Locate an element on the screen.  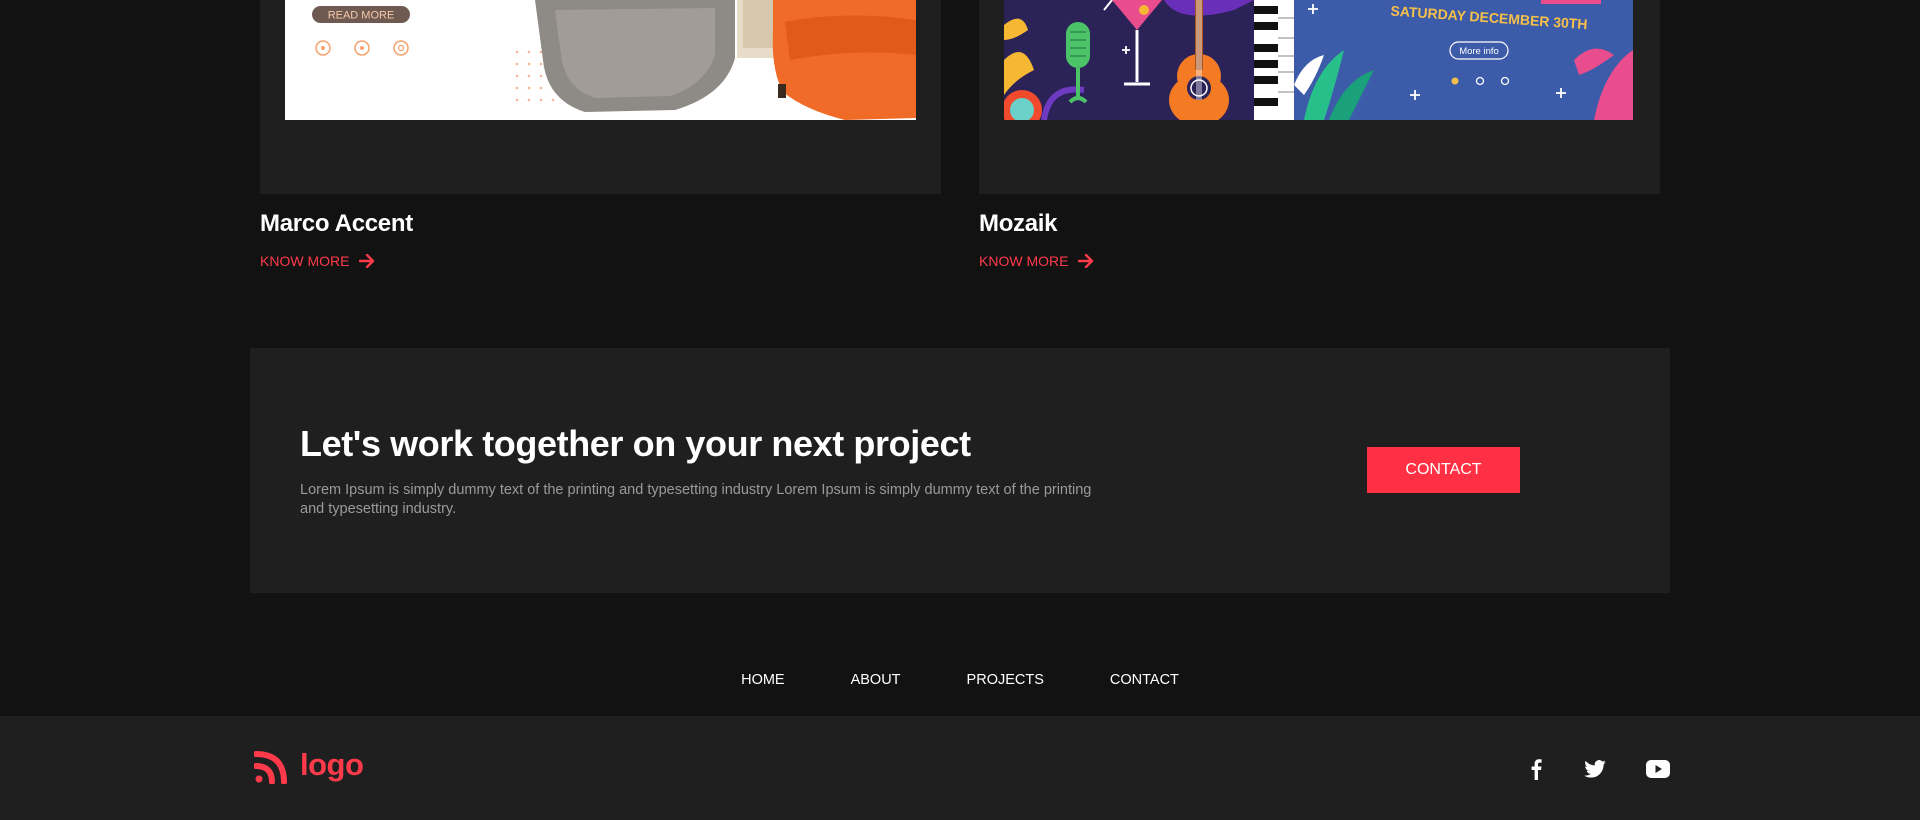
nav-item-home: HOME is located at coordinates (763, 680).